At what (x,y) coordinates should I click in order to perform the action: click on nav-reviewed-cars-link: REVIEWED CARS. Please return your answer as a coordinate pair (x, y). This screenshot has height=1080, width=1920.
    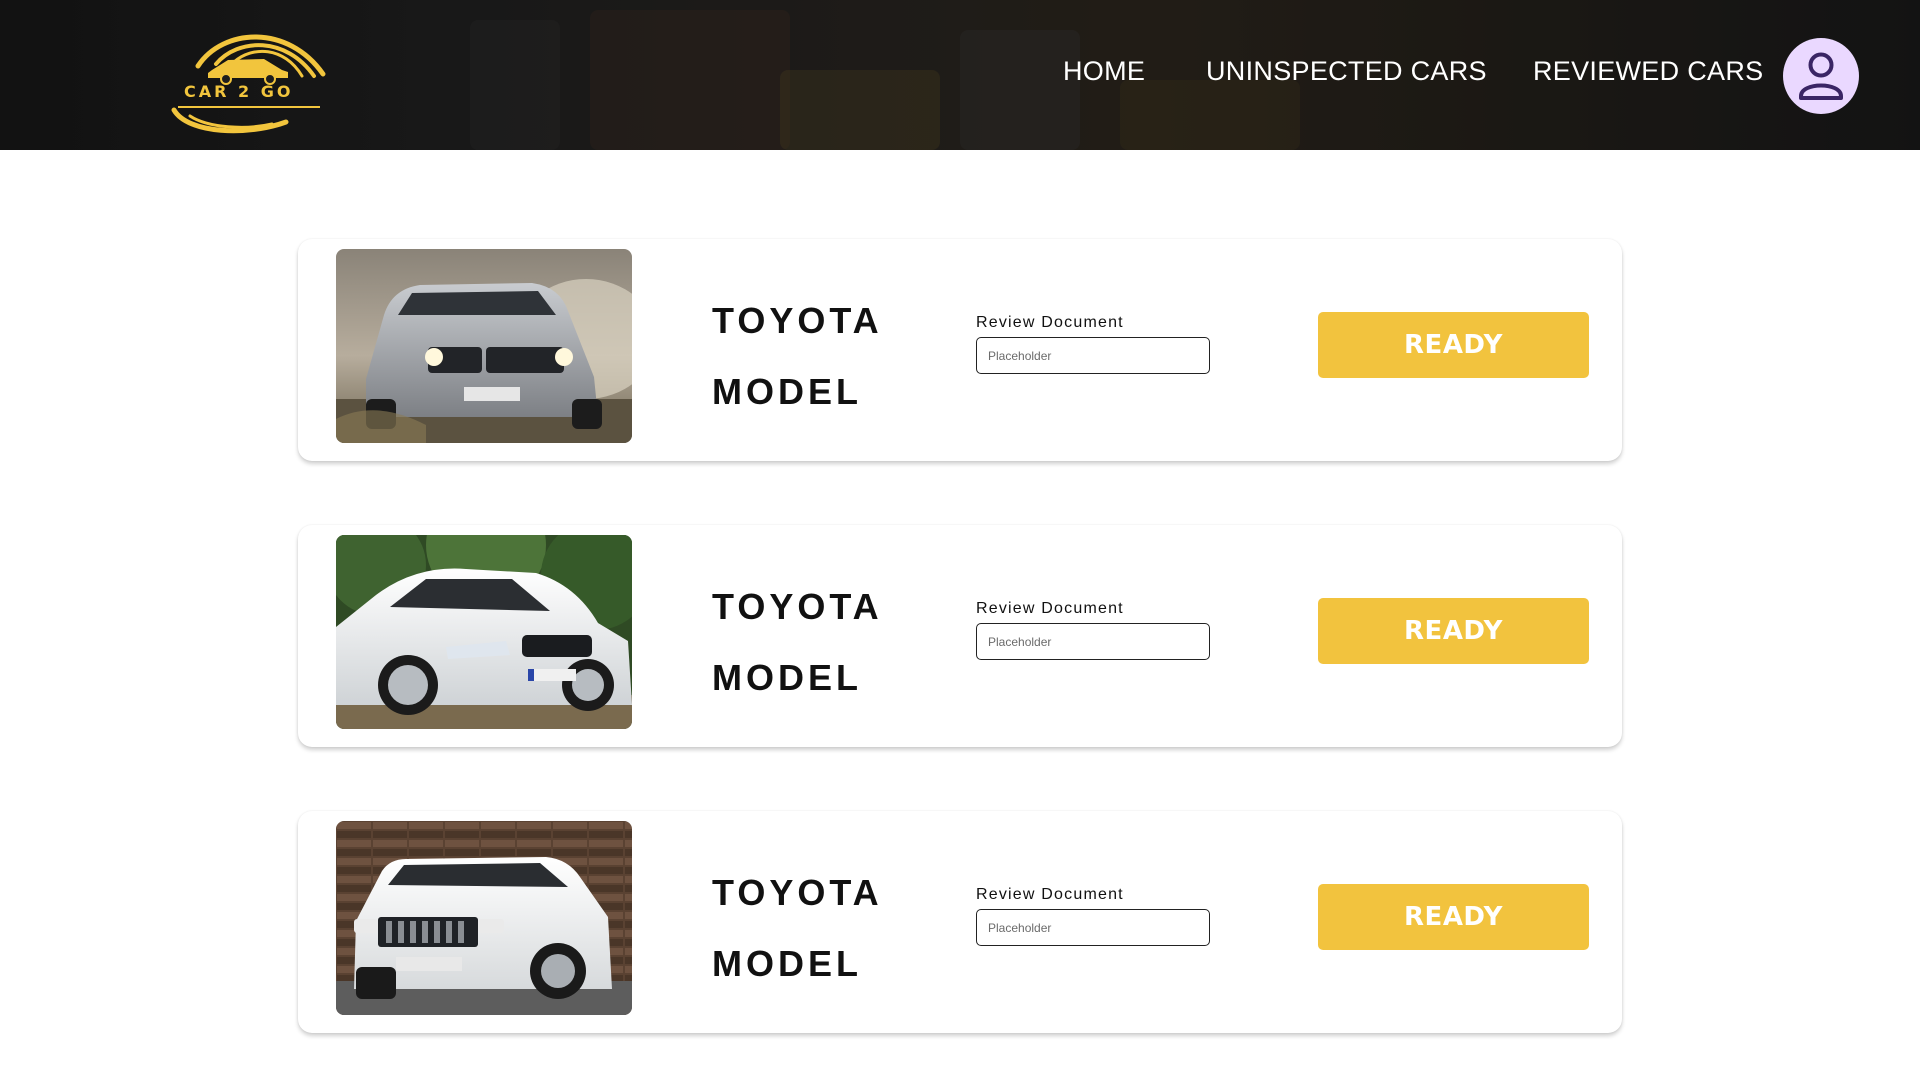
    Looking at the image, I should click on (1648, 71).